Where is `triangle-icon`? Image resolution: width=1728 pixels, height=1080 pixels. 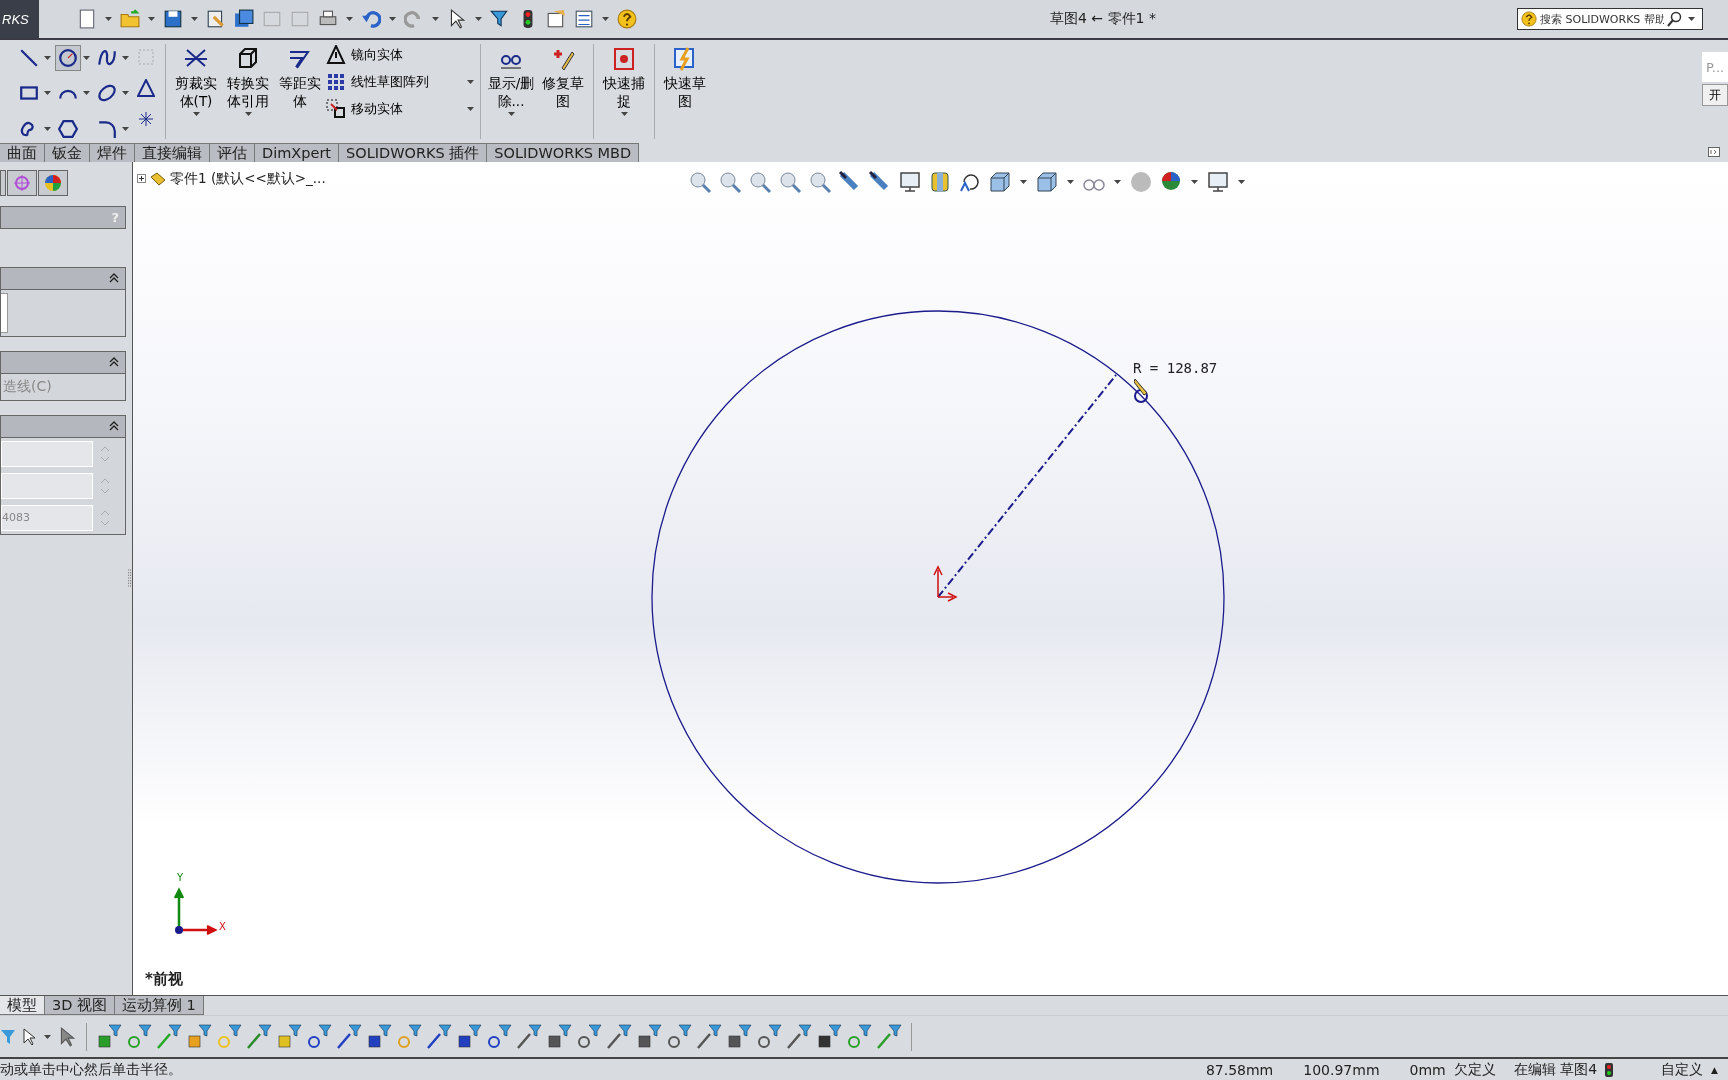 triangle-icon is located at coordinates (146, 88).